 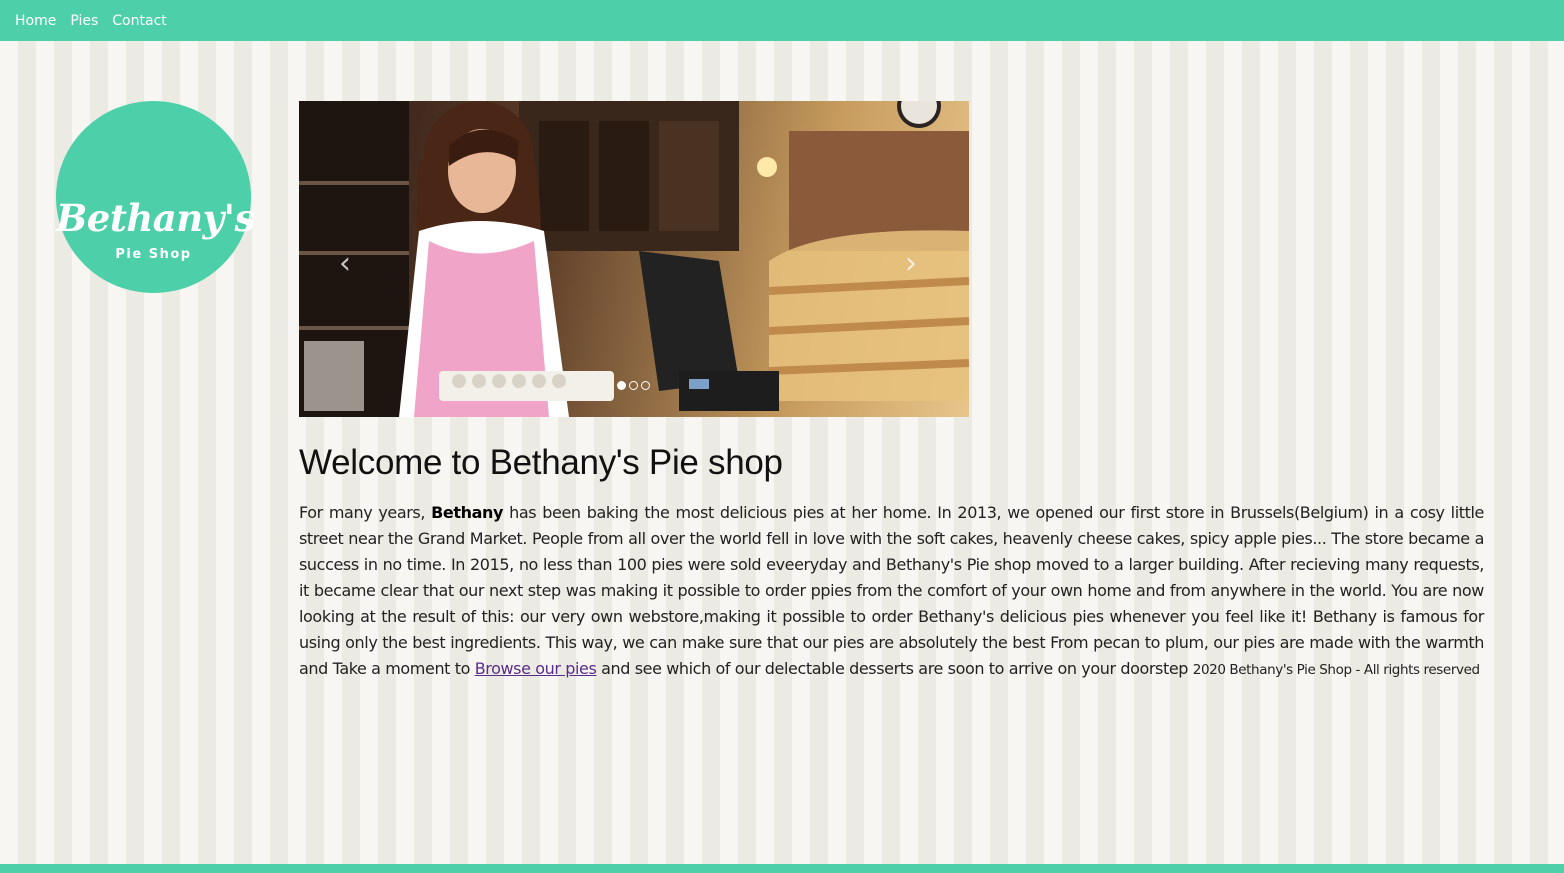 What do you see at coordinates (84, 21) in the screenshot?
I see `nav-pies-link: Pies` at bounding box center [84, 21].